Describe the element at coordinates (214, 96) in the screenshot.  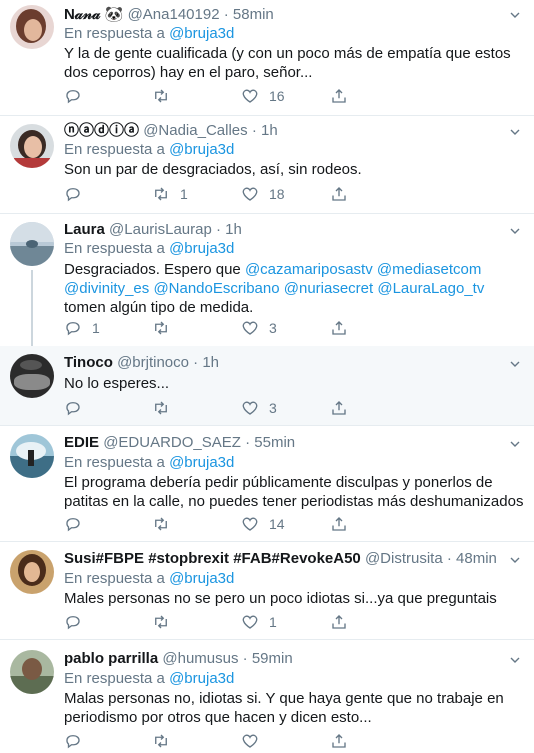
I see `tweet-actions: 16` at that location.